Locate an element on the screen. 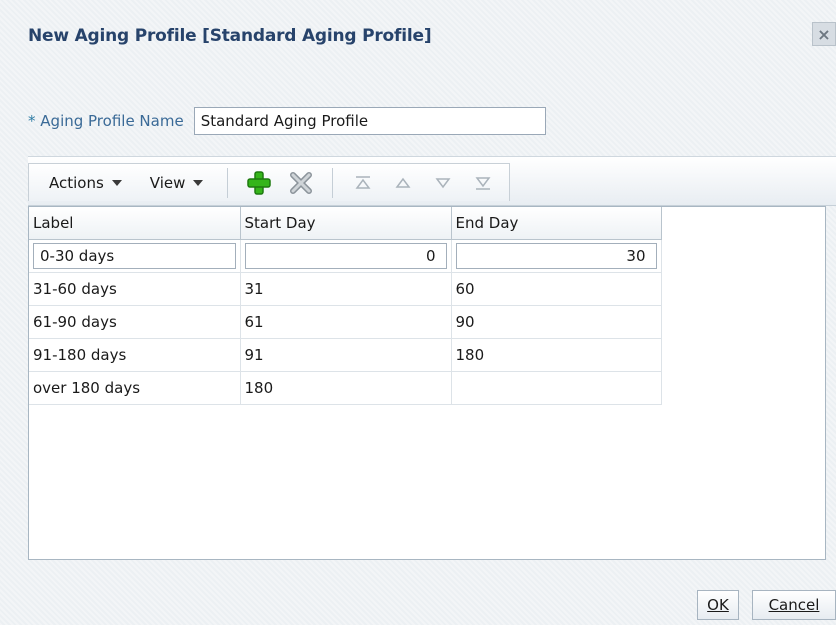 This screenshot has width=836, height=625. start-day-cell: 31 is located at coordinates (346, 289).